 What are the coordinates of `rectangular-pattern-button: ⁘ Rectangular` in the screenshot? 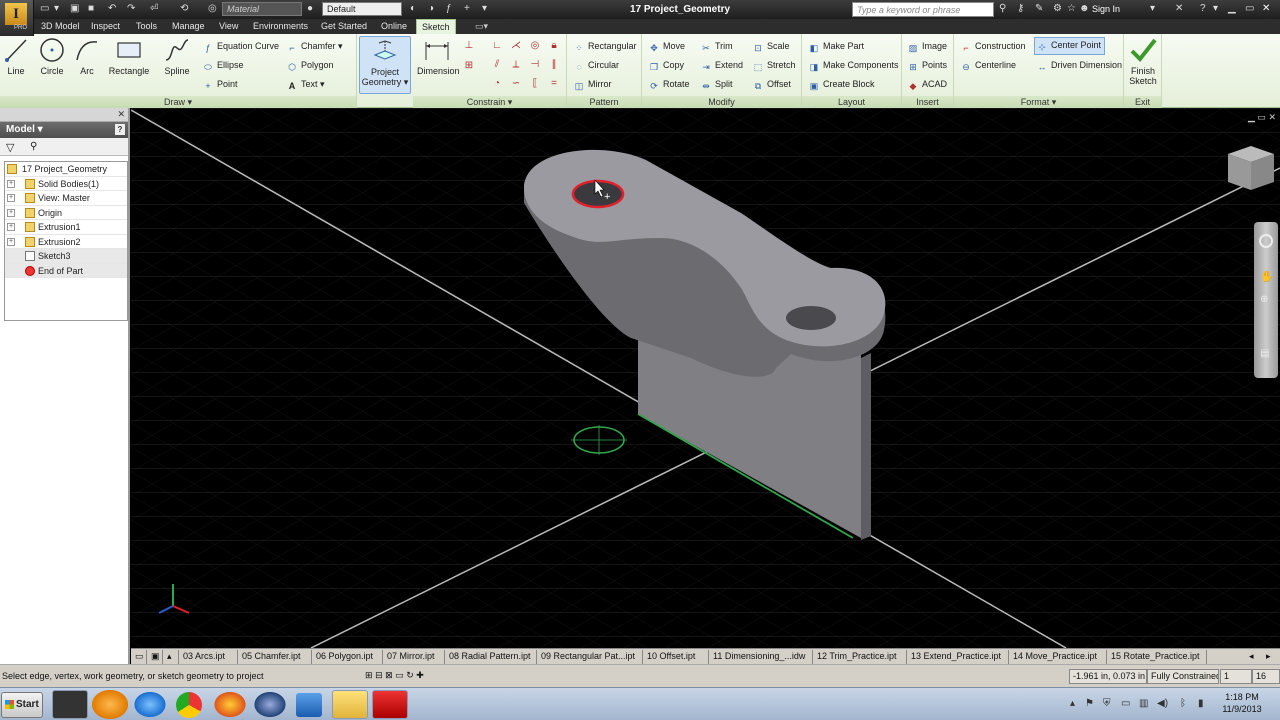 It's located at (604, 46).